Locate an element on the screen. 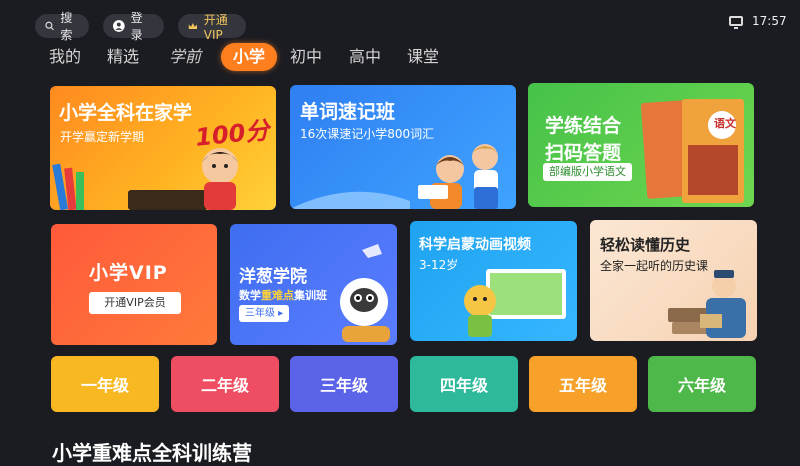 This screenshot has height=466, width=800. card-title: 单词速记班 is located at coordinates (348, 112).